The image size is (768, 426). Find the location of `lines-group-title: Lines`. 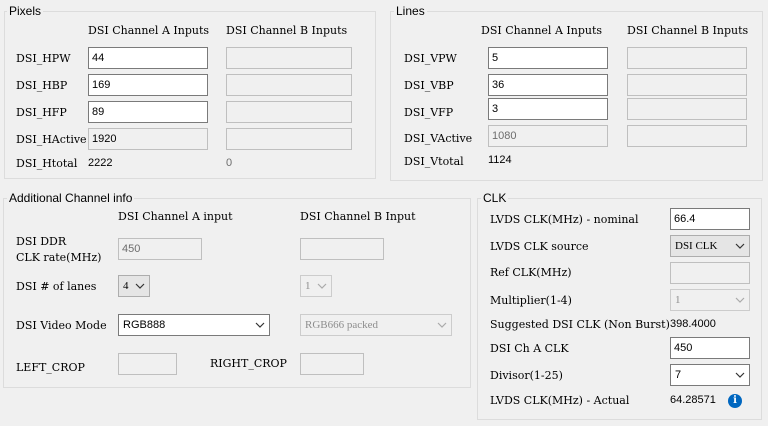

lines-group-title: Lines is located at coordinates (410, 11).